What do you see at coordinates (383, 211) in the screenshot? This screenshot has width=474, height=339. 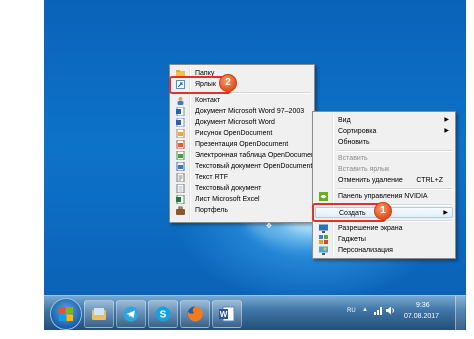 I see `step-1-badge: 1` at bounding box center [383, 211].